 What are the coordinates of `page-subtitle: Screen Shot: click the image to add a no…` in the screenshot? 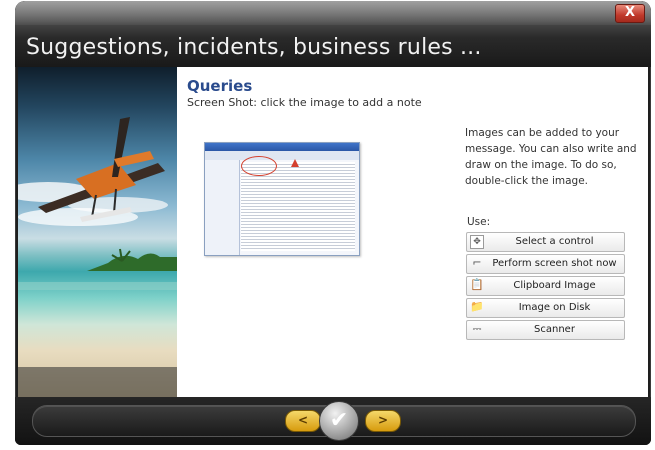 It's located at (304, 102).